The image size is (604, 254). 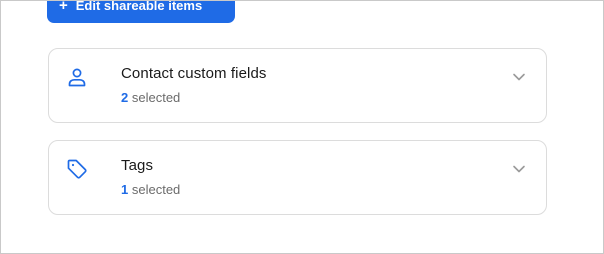 What do you see at coordinates (125, 189) in the screenshot?
I see `selected-count: 1` at bounding box center [125, 189].